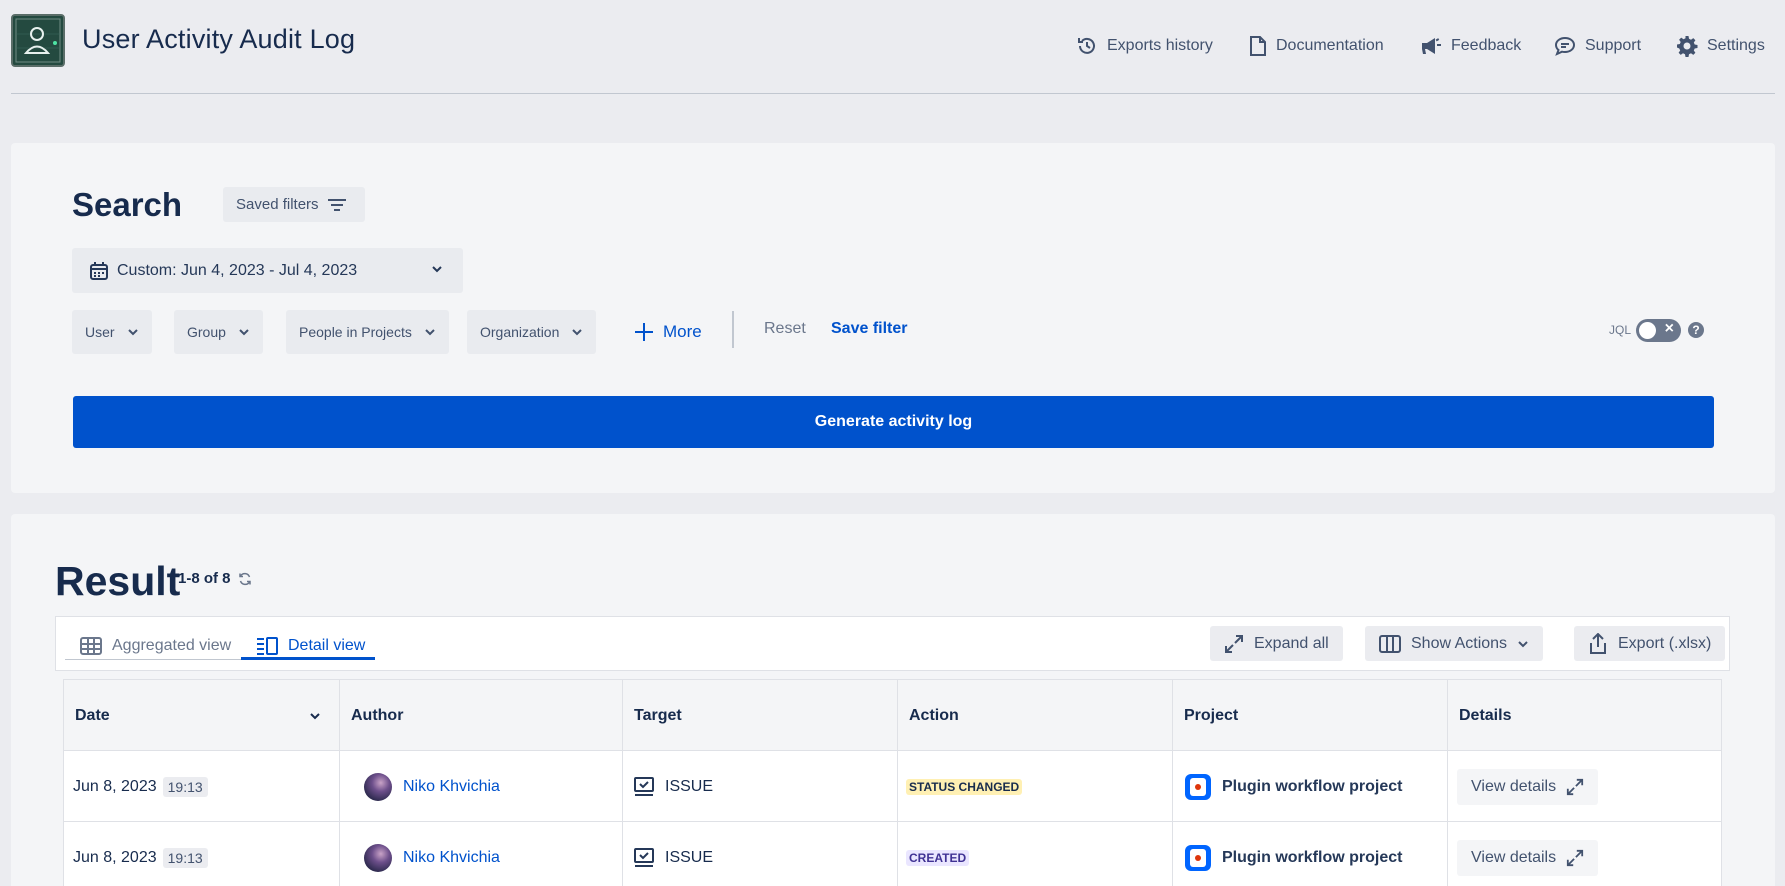  What do you see at coordinates (658, 715) in the screenshot?
I see `column-label: Target` at bounding box center [658, 715].